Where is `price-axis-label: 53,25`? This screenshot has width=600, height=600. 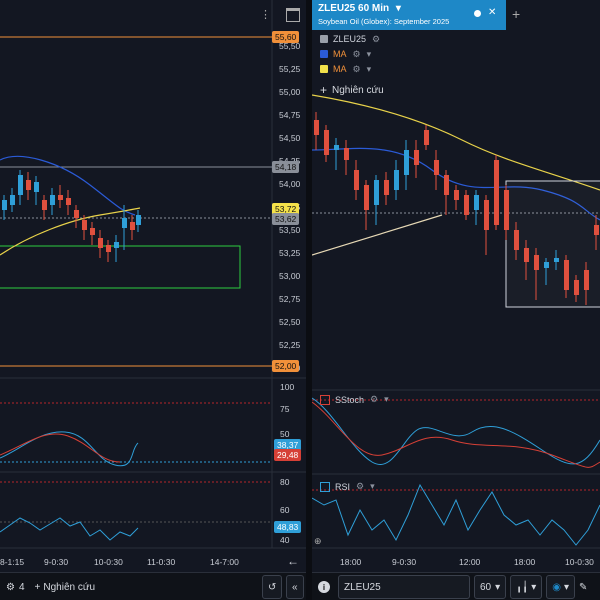 price-axis-label: 53,25 is located at coordinates (290, 253).